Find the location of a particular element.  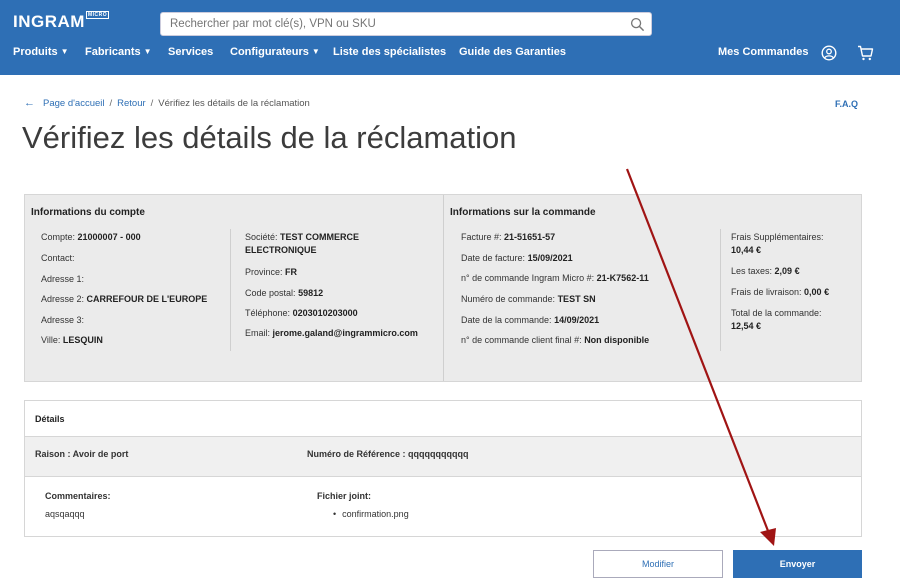

order-numero-commande: Numéro de commande: TEST SN is located at coordinates (528, 299).